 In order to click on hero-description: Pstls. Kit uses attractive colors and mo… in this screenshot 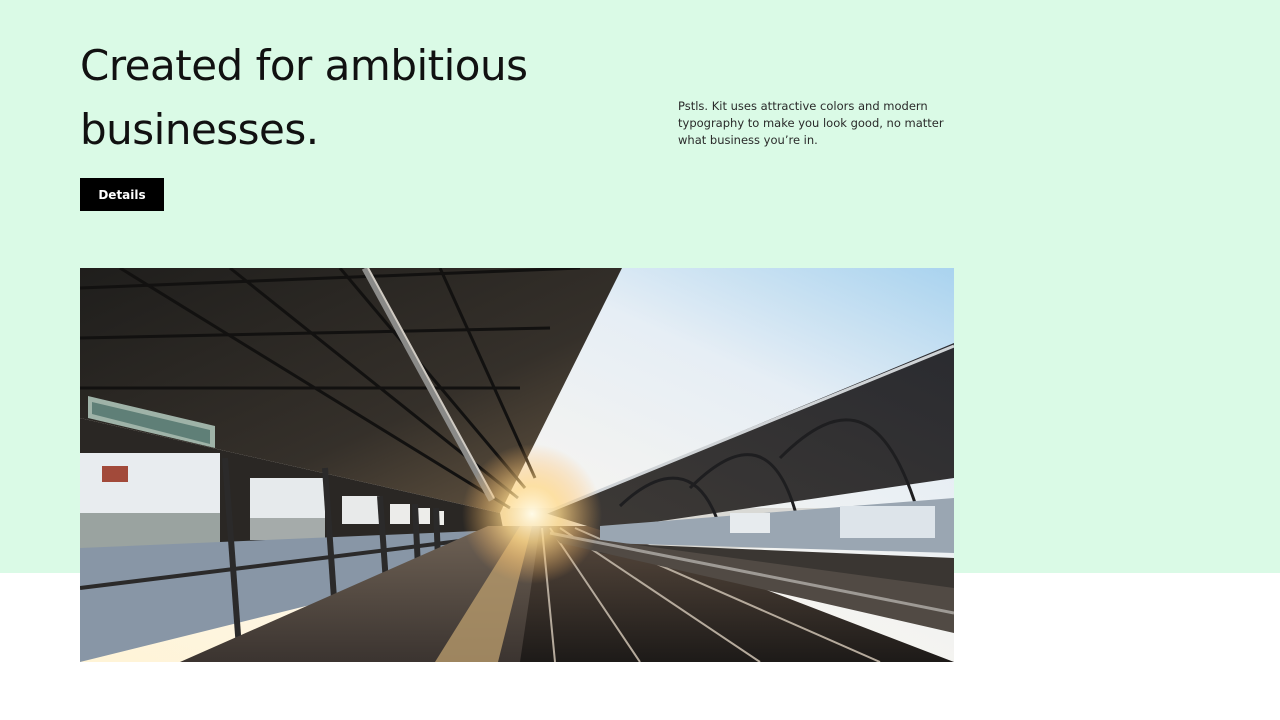, I will do `click(811, 123)`.